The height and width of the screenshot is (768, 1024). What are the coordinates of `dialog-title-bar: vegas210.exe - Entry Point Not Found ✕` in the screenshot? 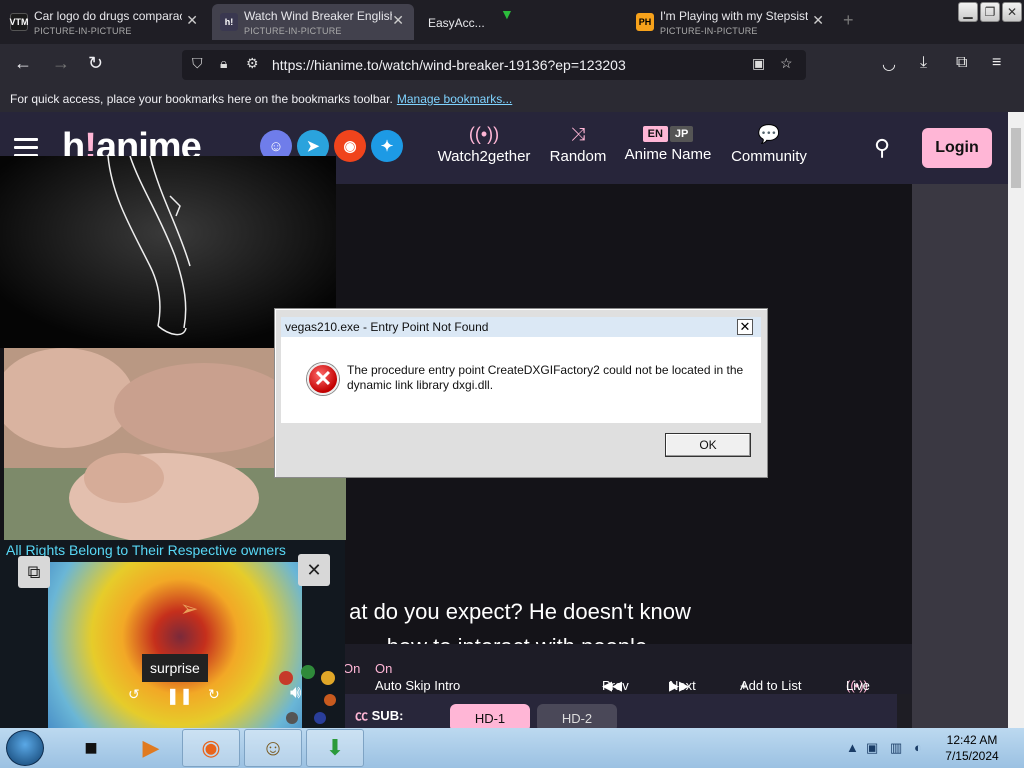 It's located at (521, 327).